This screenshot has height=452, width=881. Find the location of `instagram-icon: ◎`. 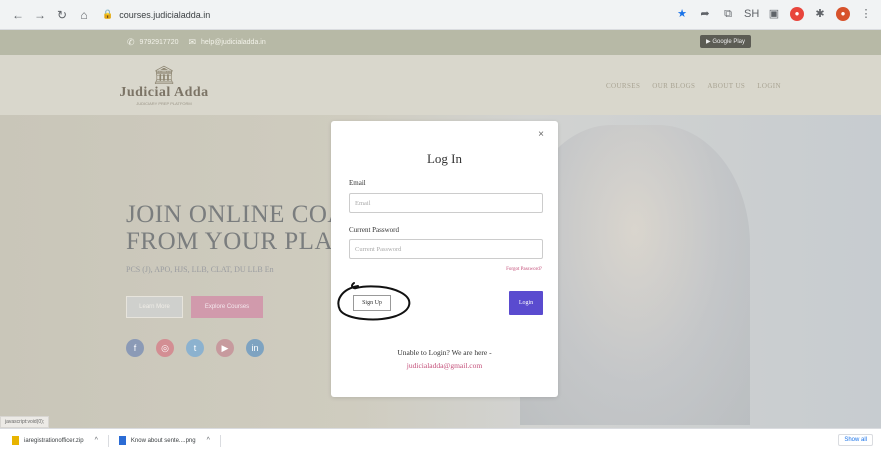

instagram-icon: ◎ is located at coordinates (165, 348).